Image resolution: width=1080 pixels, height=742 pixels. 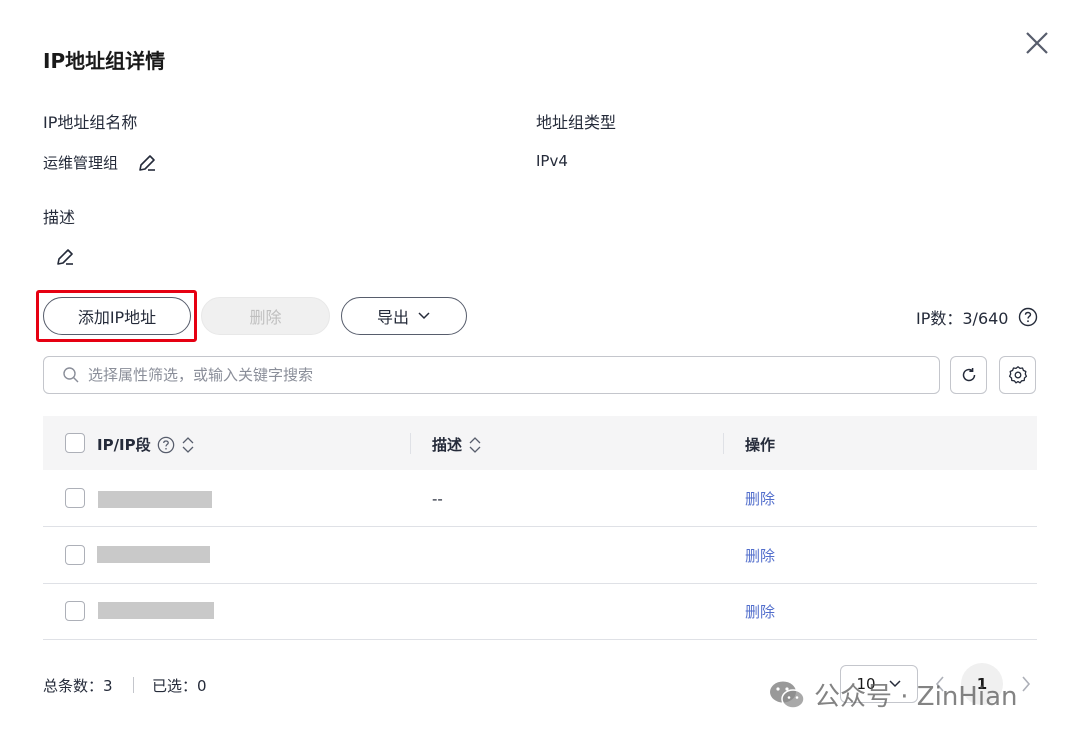 I want to click on select-all-checkbox, so click(x=75, y=443).